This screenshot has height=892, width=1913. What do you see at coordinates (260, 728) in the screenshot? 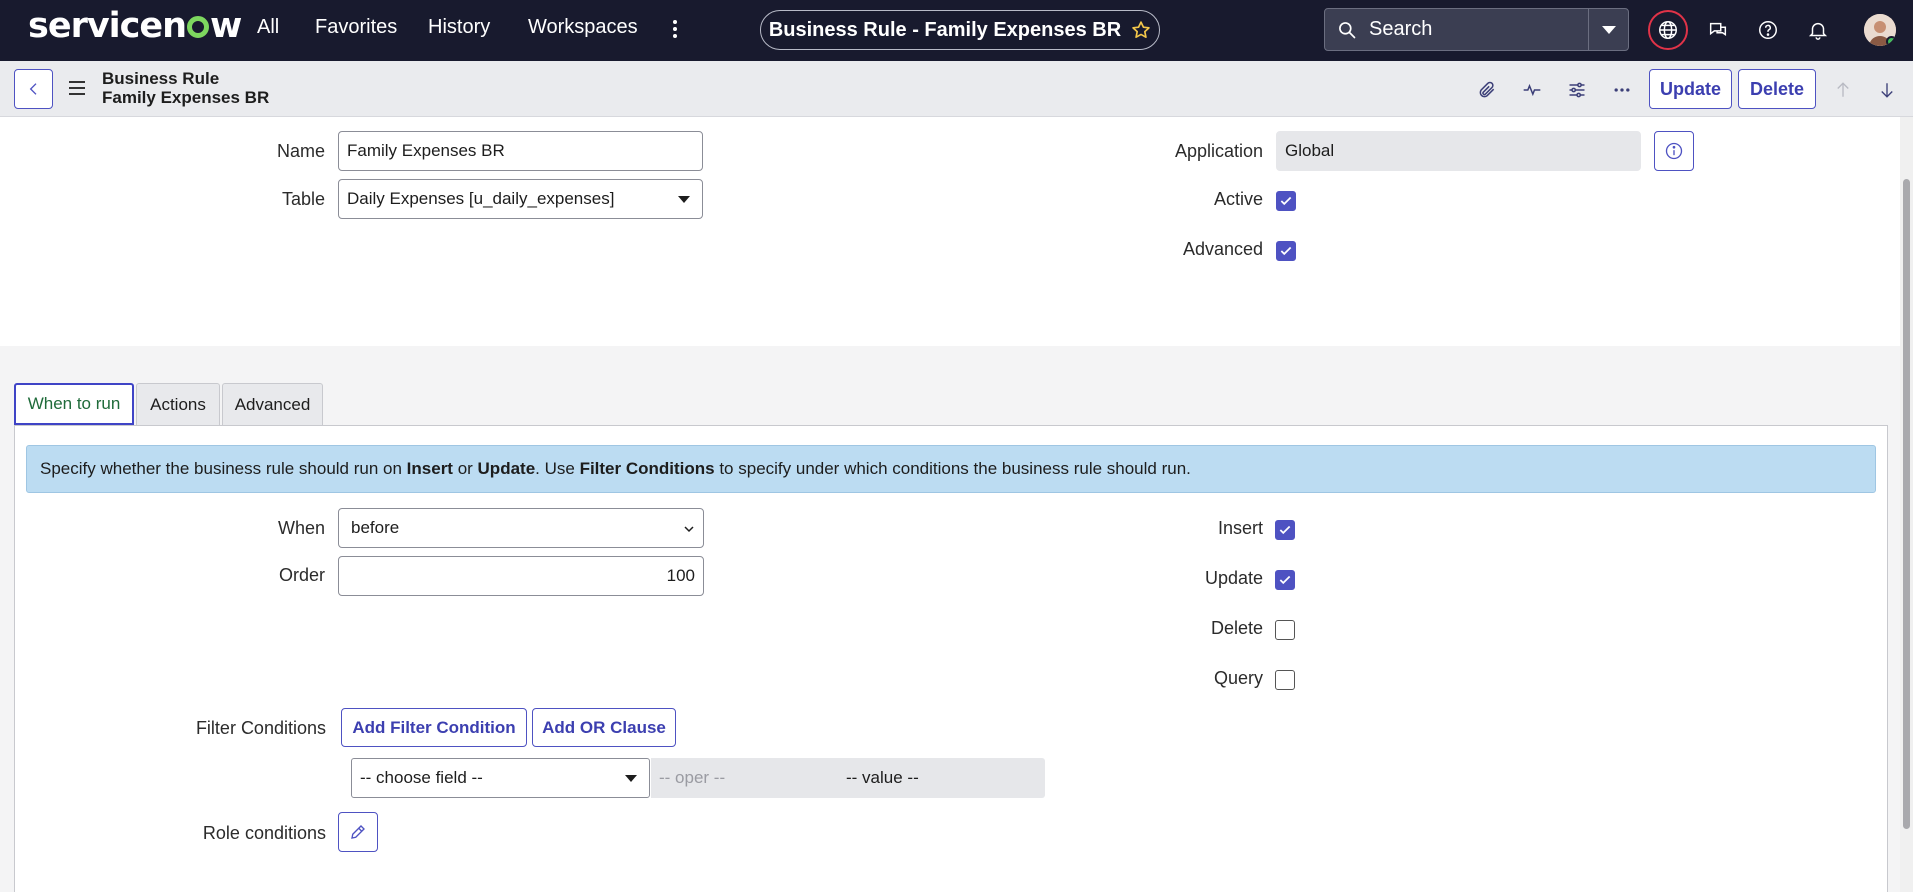
I see `filter-conditions-label: Filter Conditions` at bounding box center [260, 728].